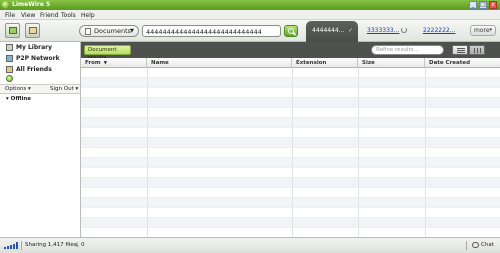  I want to click on column-header-size: Size, so click(391, 63).